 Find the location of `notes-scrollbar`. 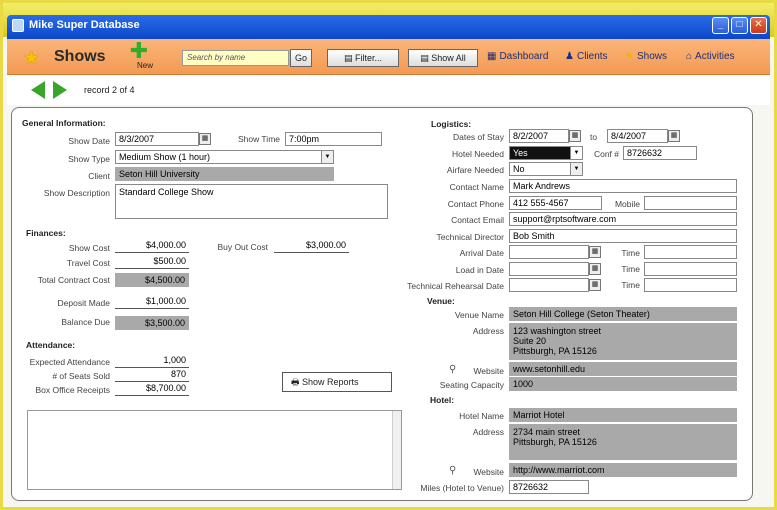

notes-scrollbar is located at coordinates (396, 450).